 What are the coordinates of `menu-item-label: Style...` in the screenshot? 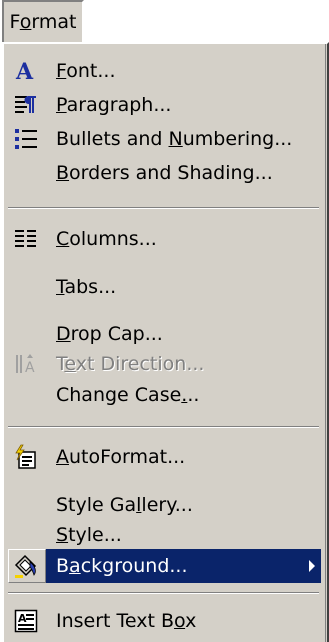 It's located at (89, 535).